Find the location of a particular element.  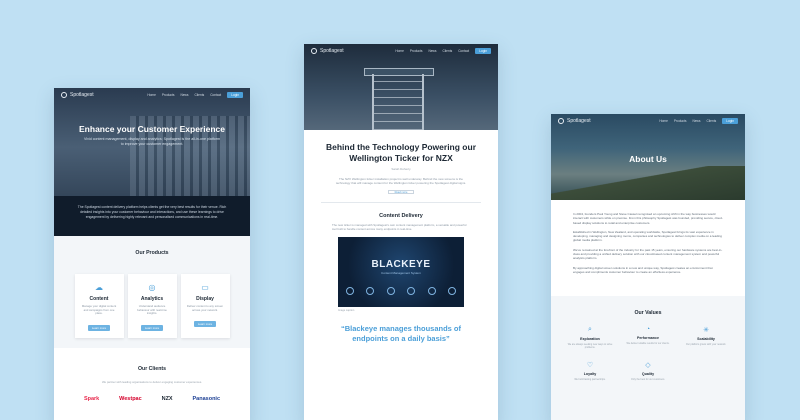

analytics-icon: ◎ is located at coordinates (152, 287).